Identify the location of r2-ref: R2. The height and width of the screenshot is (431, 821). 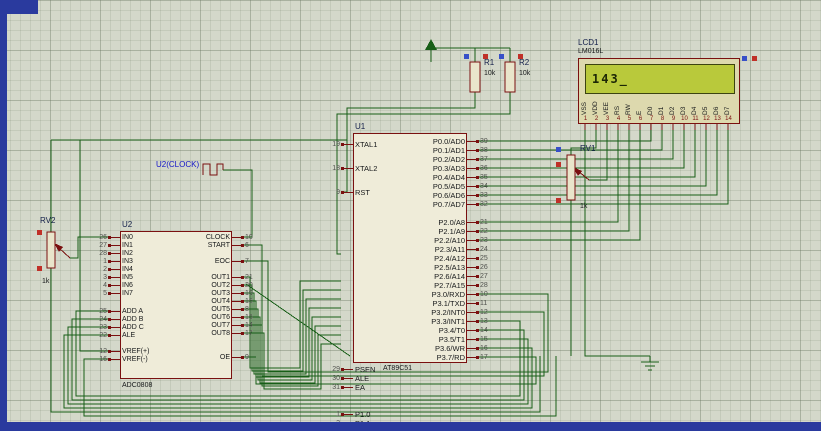
(524, 62).